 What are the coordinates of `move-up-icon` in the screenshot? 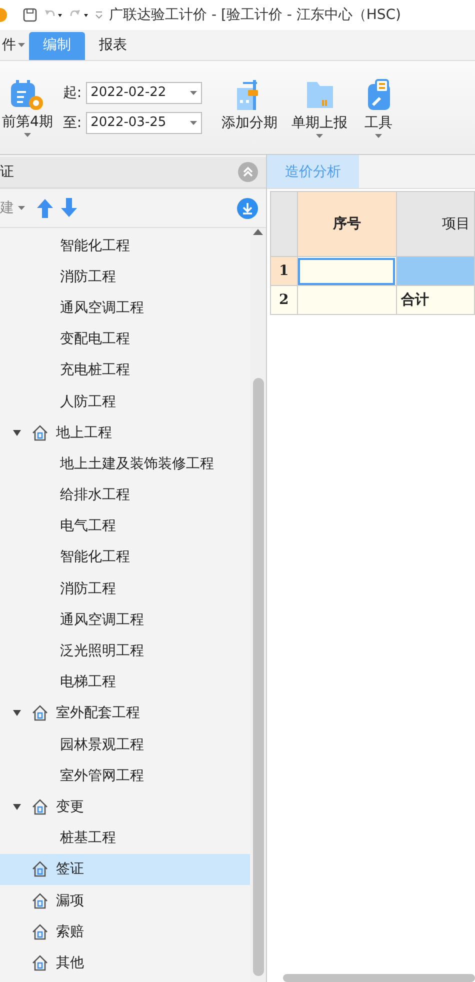 It's located at (45, 208).